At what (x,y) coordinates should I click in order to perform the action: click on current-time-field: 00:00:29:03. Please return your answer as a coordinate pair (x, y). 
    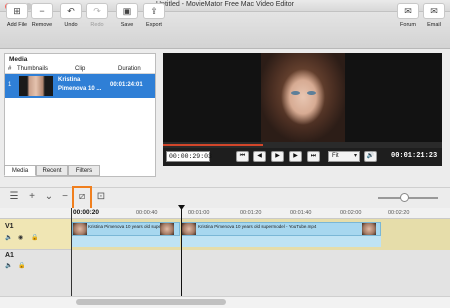
    Looking at the image, I should click on (189, 156).